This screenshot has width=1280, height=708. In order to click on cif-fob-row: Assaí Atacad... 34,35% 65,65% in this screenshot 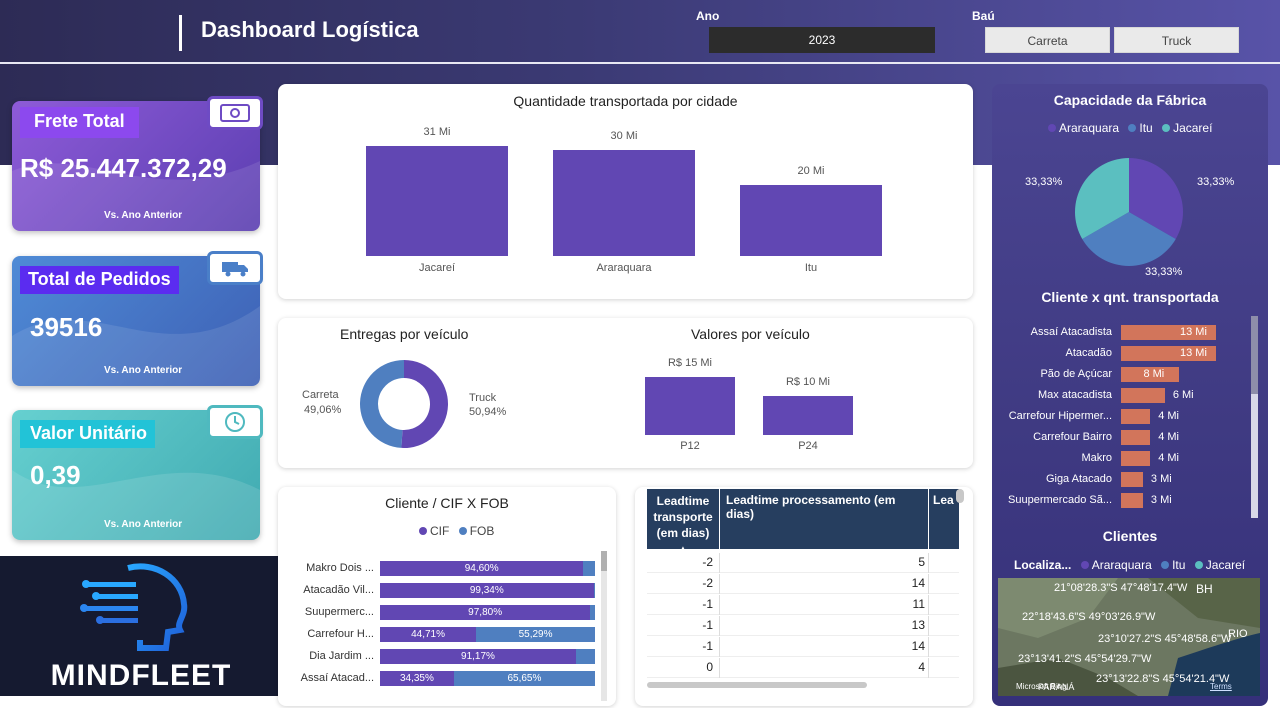, I will do `click(448, 679)`.